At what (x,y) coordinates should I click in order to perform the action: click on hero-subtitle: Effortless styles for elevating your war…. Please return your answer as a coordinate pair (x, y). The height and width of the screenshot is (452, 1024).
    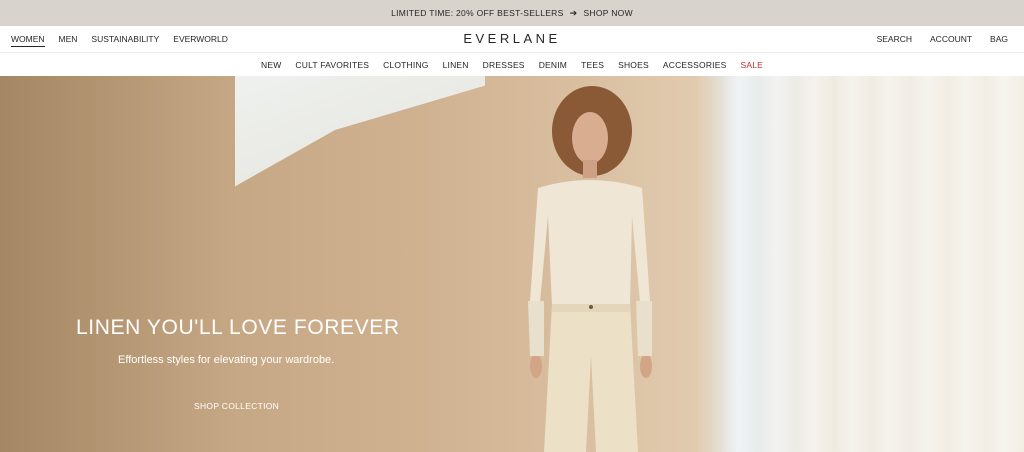
    Looking at the image, I should click on (226, 360).